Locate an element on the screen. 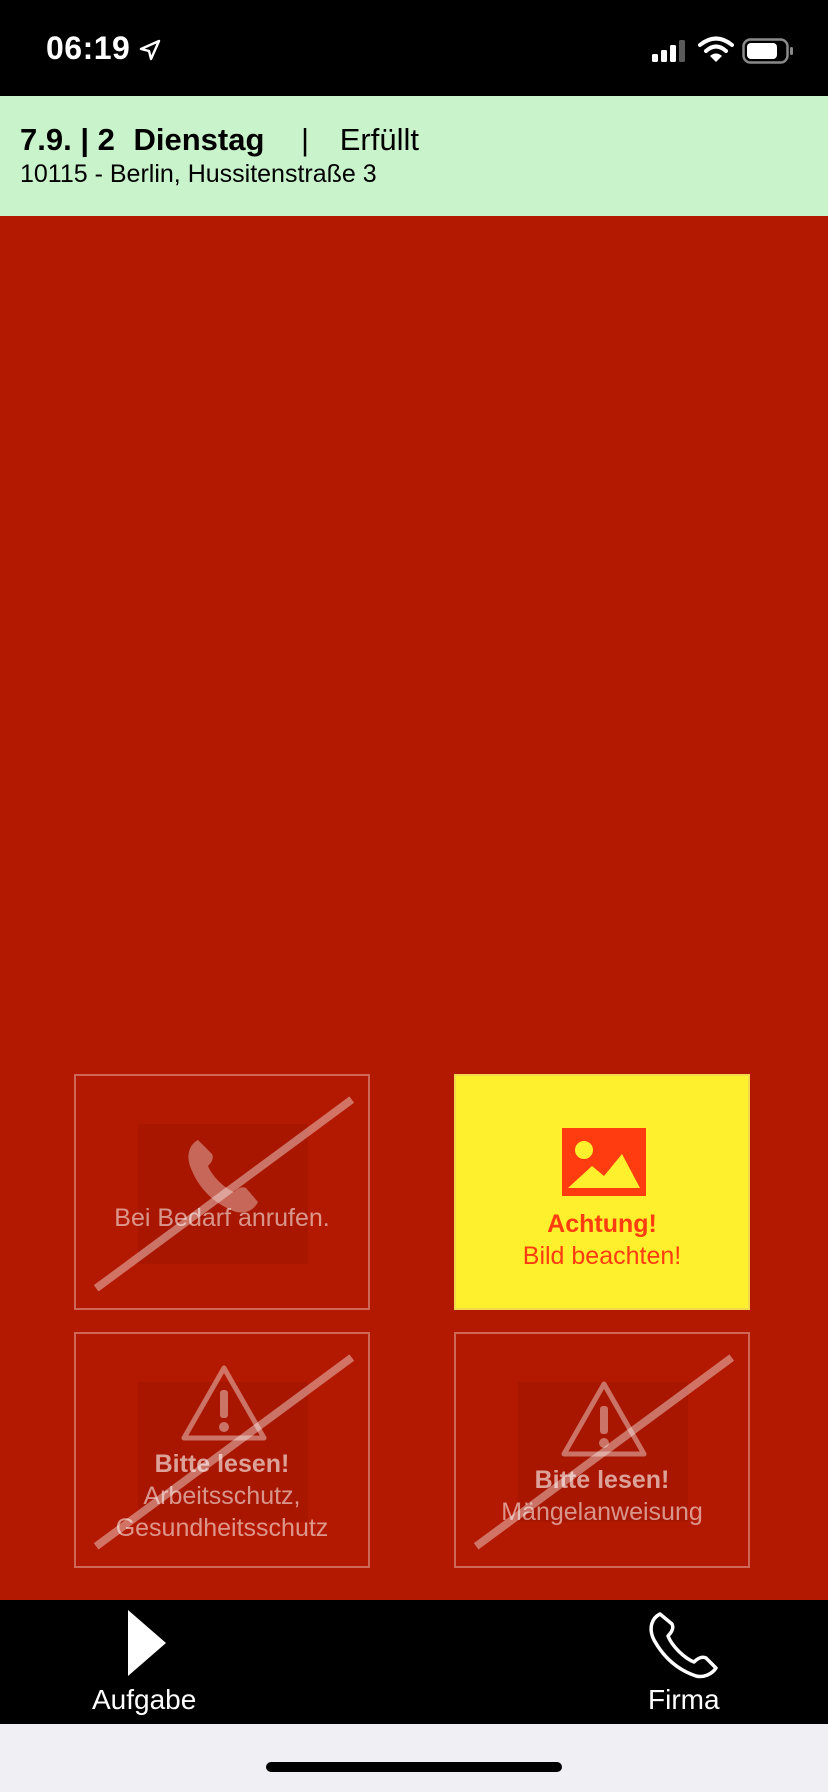  image-tile-text: Achtung! Bild beachten! is located at coordinates (602, 1240).